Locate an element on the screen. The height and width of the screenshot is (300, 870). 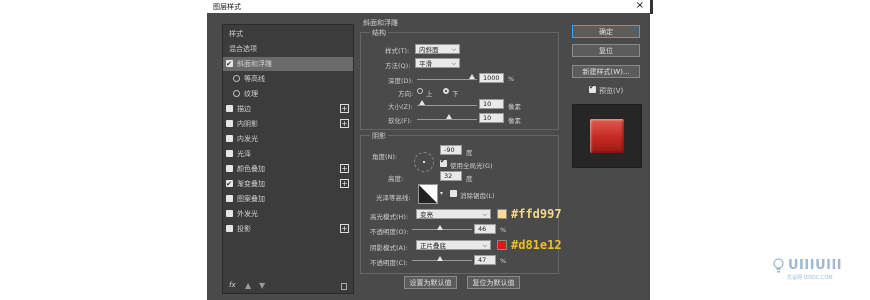
style-item: 投影 + is located at coordinates (288, 229).